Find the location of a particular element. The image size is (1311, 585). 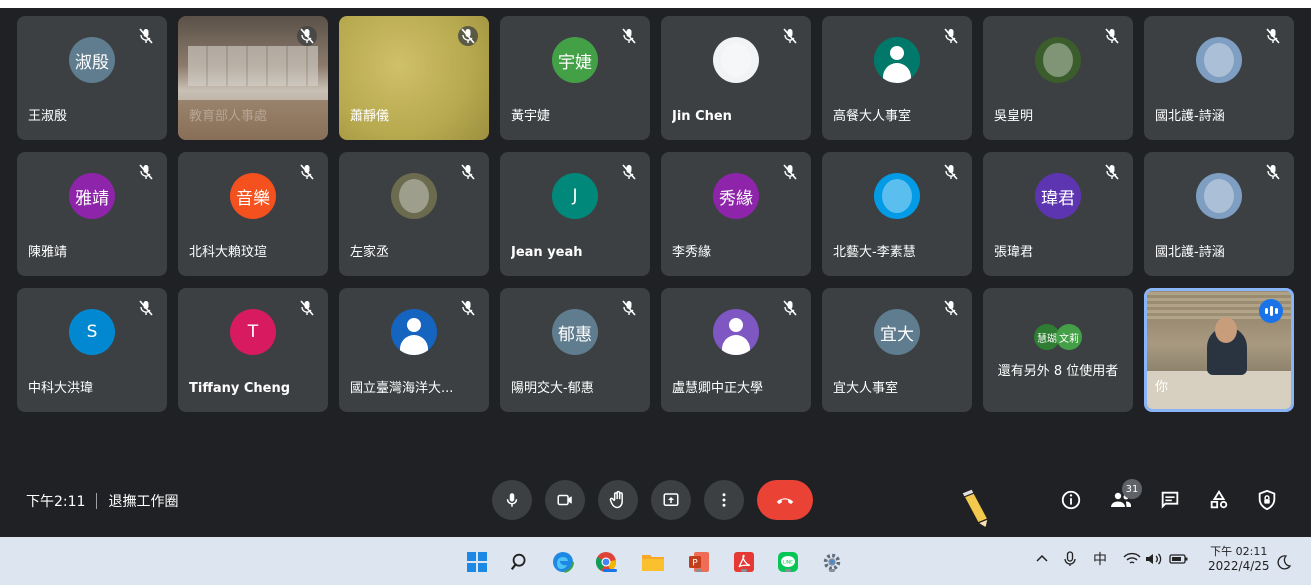

host-controls-button is located at coordinates (1267, 500).